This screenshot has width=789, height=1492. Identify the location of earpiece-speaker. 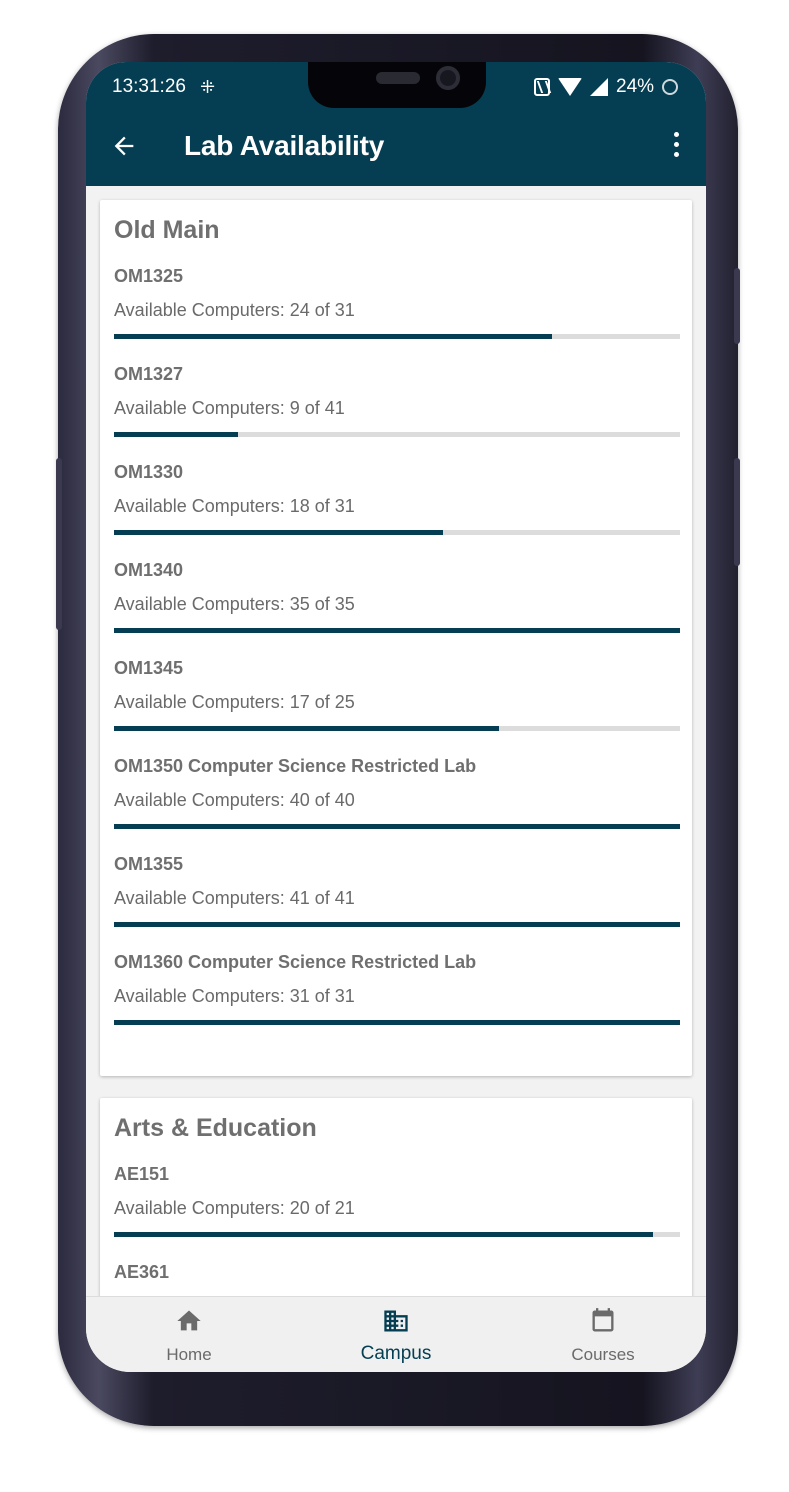
(398, 78).